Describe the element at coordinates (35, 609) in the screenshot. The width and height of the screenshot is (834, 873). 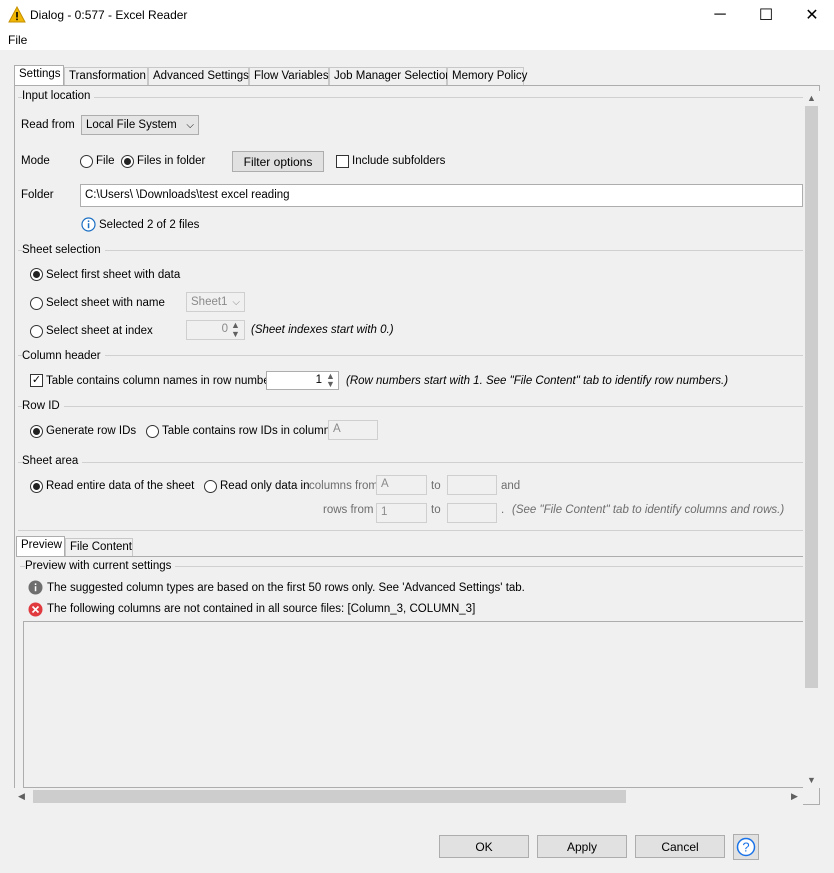
I see `error-icon` at that location.